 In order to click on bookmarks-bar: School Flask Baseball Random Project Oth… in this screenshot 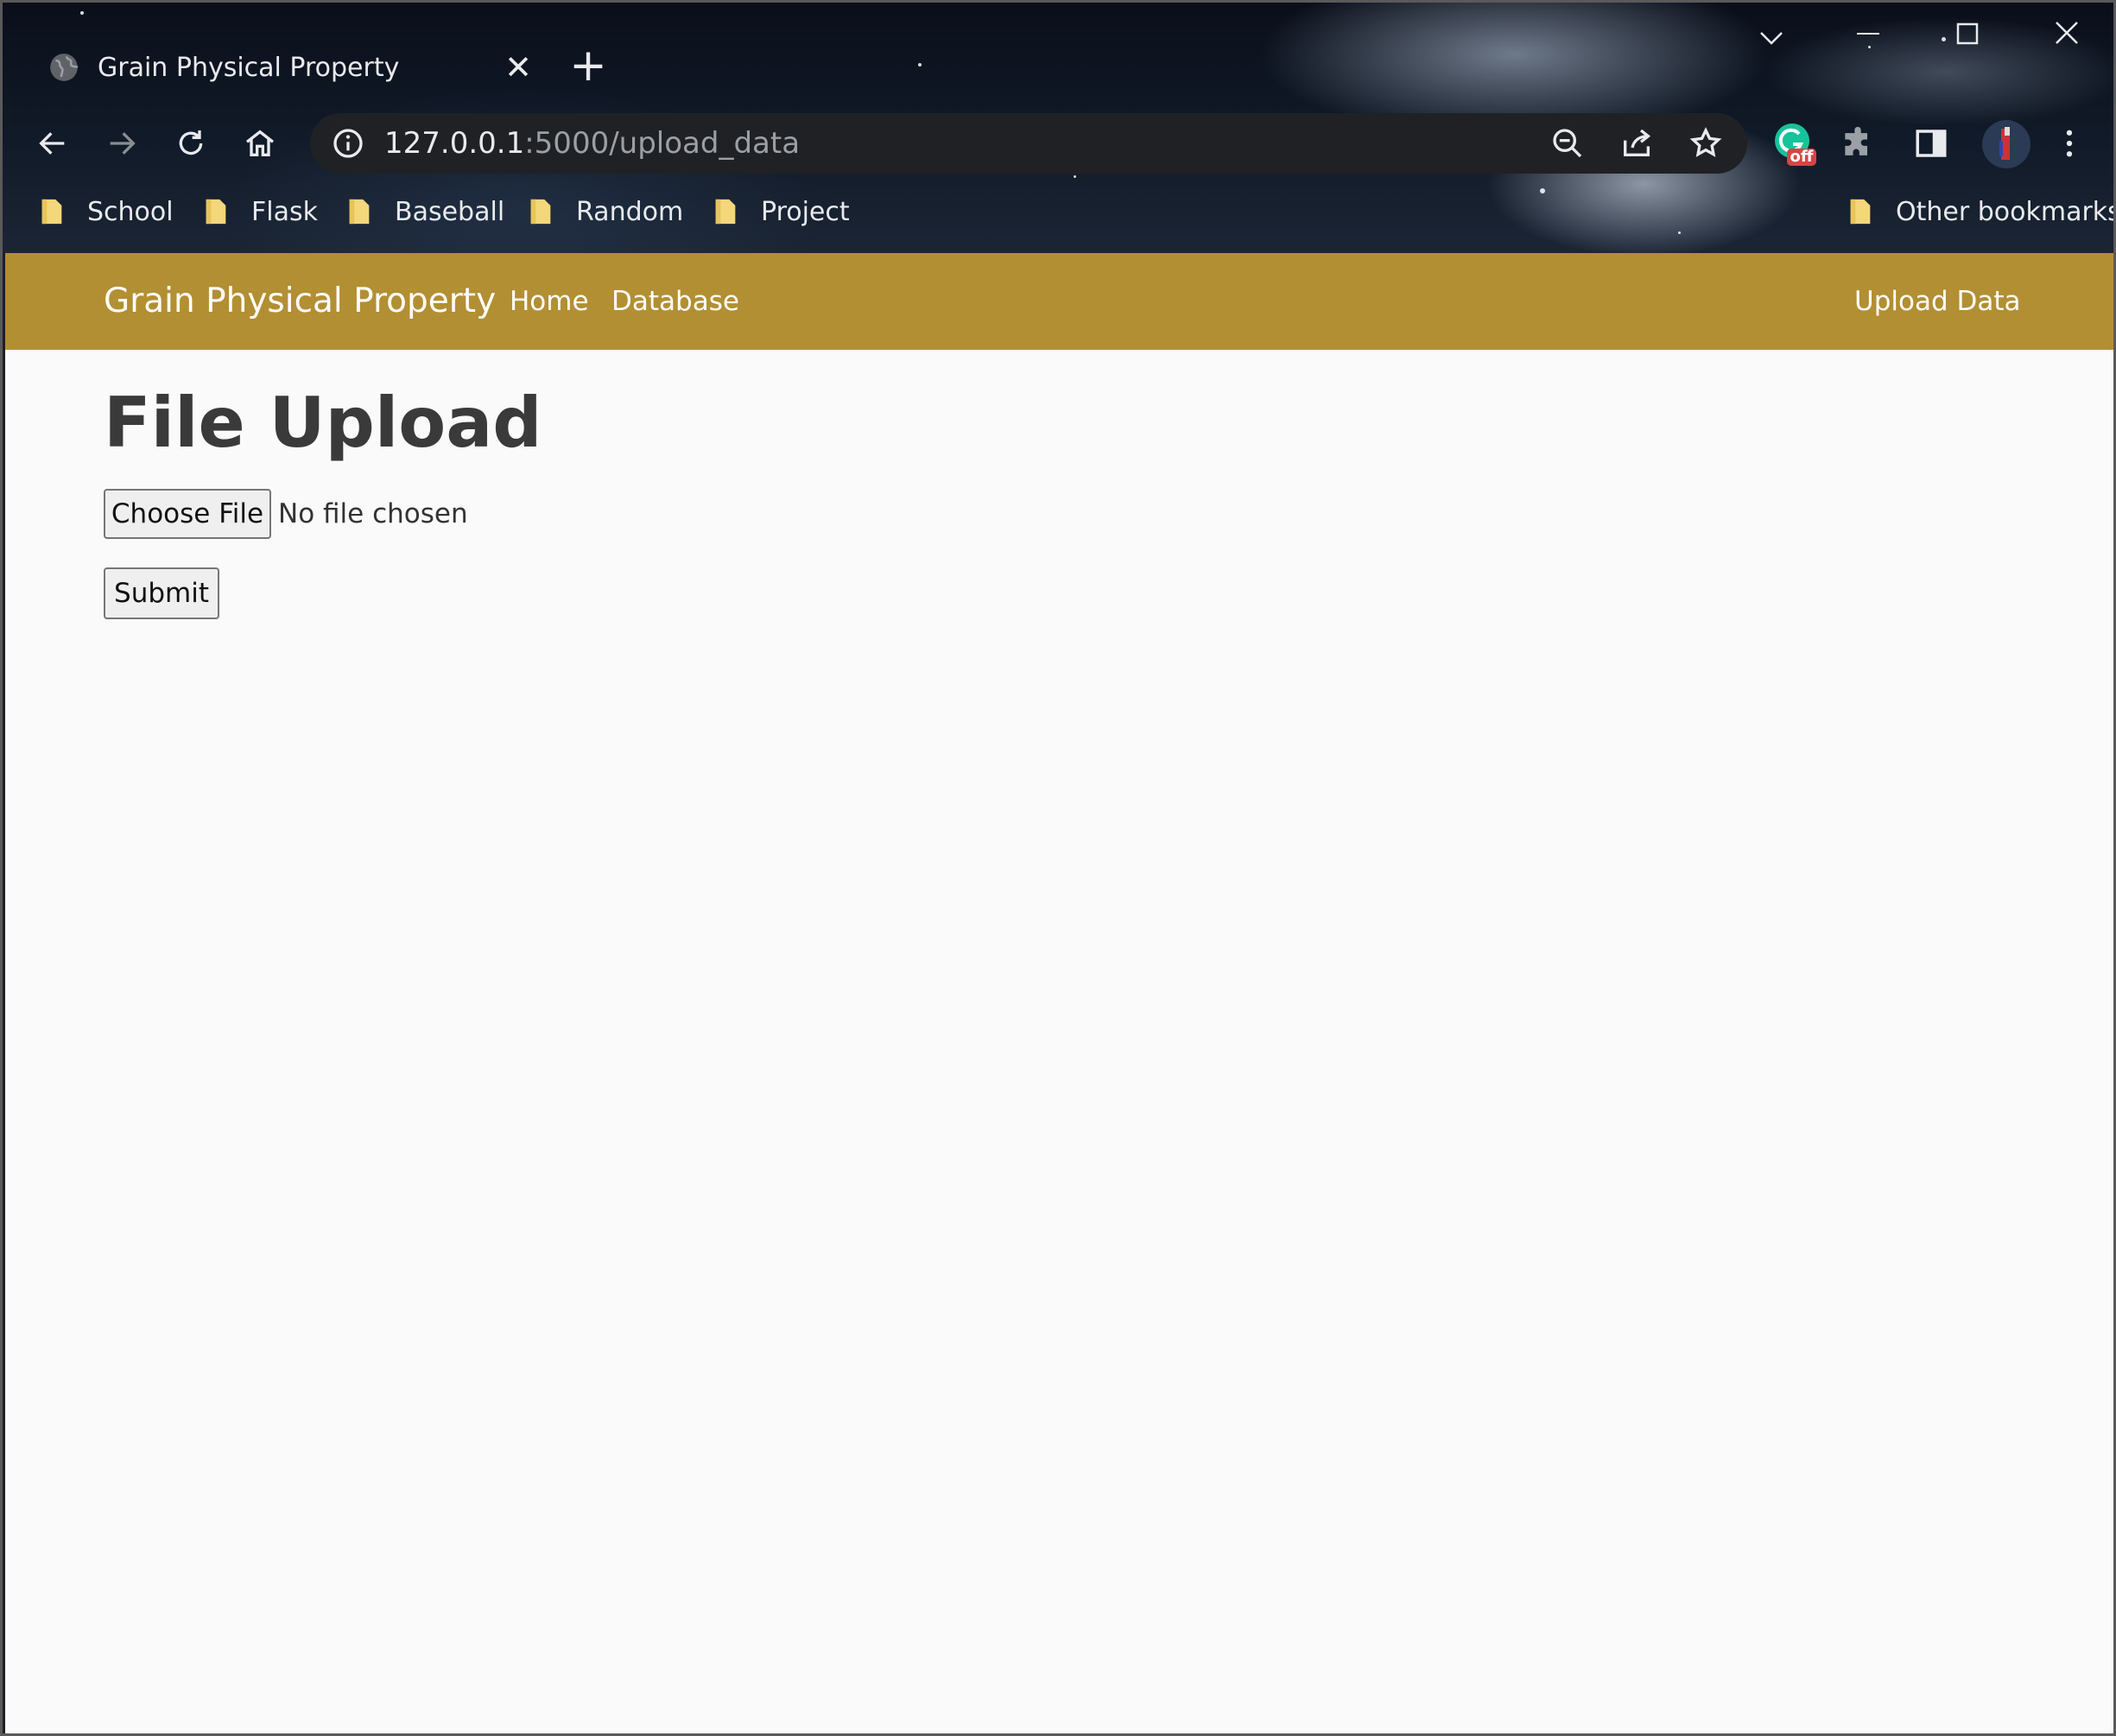, I will do `click(1059, 212)`.